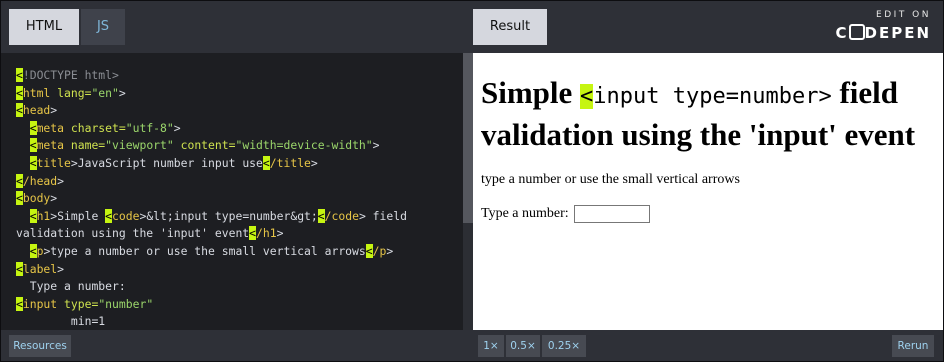  What do you see at coordinates (903, 15) in the screenshot?
I see `edit-on-label: EDIT ON` at bounding box center [903, 15].